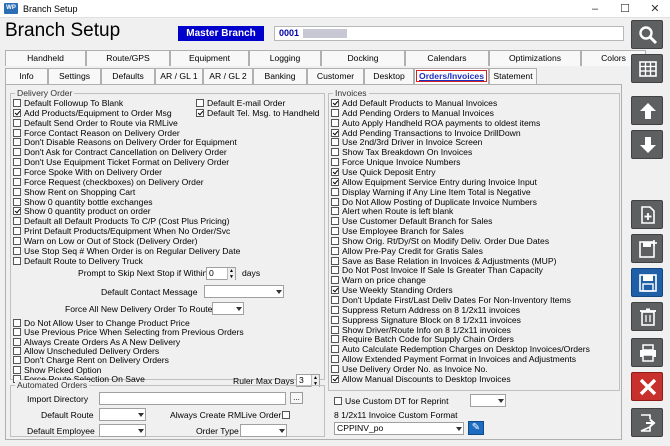  I want to click on prompt-skip-value: 0, so click(211, 273).